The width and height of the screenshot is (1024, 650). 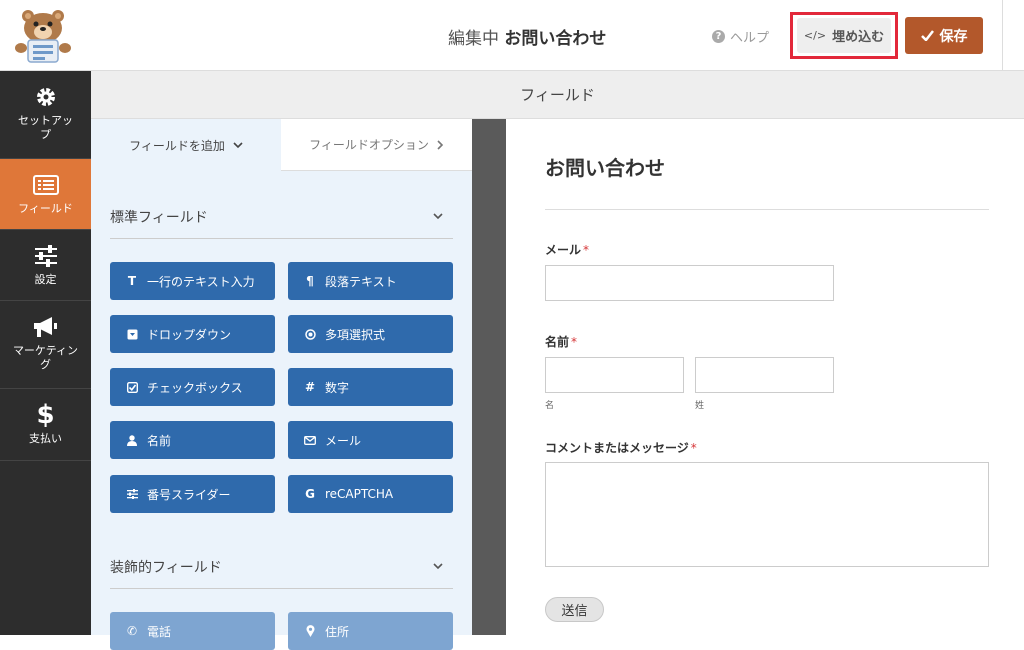 I want to click on field-button-name: 名前, so click(x=192, y=440).